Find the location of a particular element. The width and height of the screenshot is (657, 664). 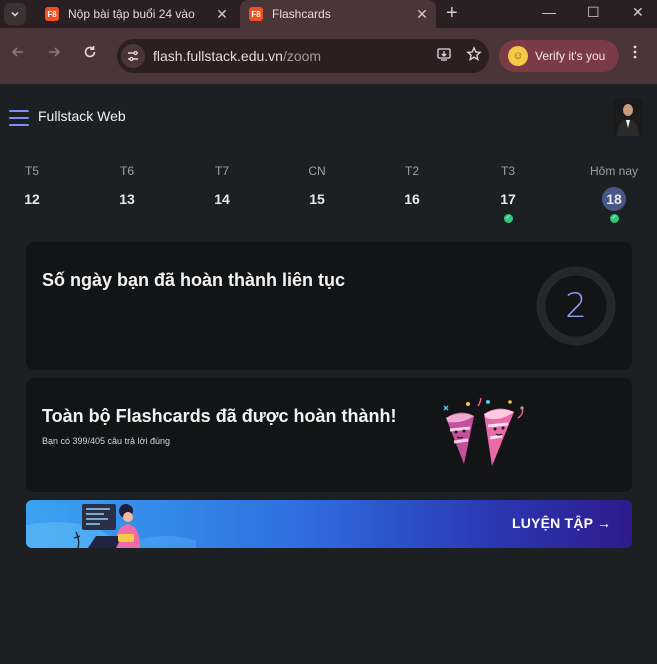

day-name: T7 is located at coordinates (221, 171).